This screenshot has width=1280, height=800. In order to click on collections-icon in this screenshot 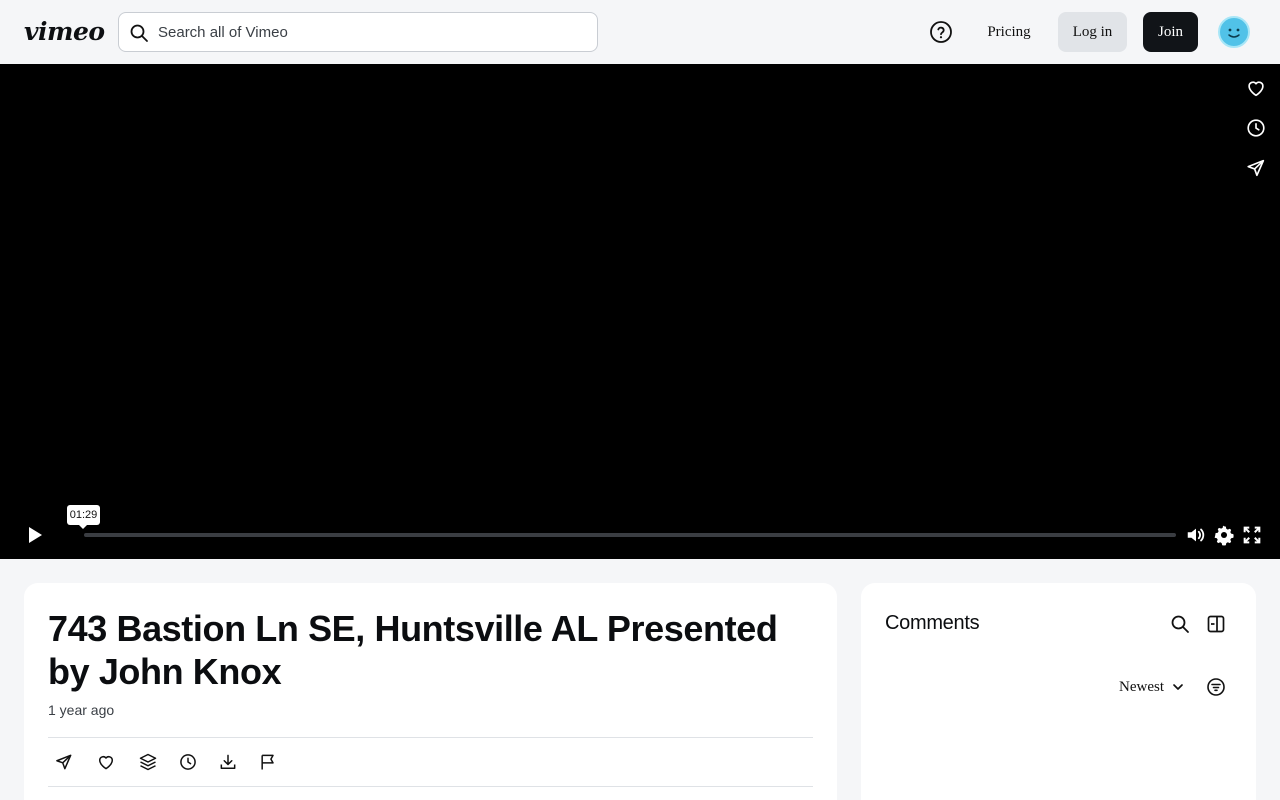, I will do `click(148, 762)`.